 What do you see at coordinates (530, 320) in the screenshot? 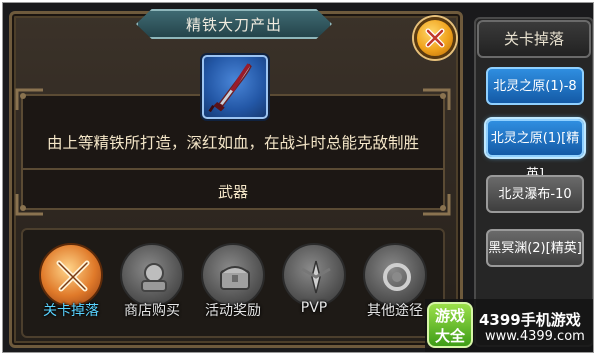
I see `watermark-site-name: 4399手机游戏` at bounding box center [530, 320].